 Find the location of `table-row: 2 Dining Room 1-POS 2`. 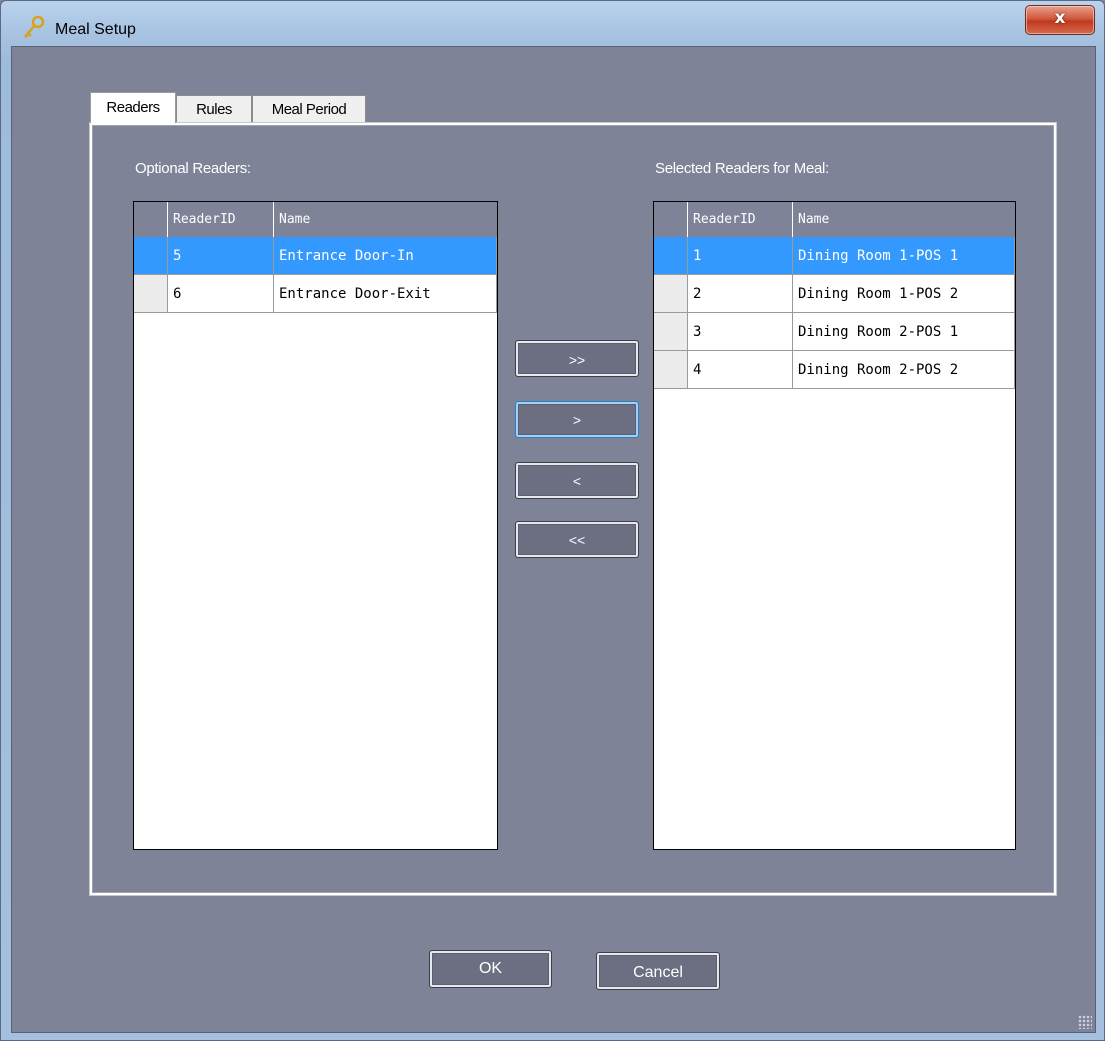

table-row: 2 Dining Room 1-POS 2 is located at coordinates (834, 294).